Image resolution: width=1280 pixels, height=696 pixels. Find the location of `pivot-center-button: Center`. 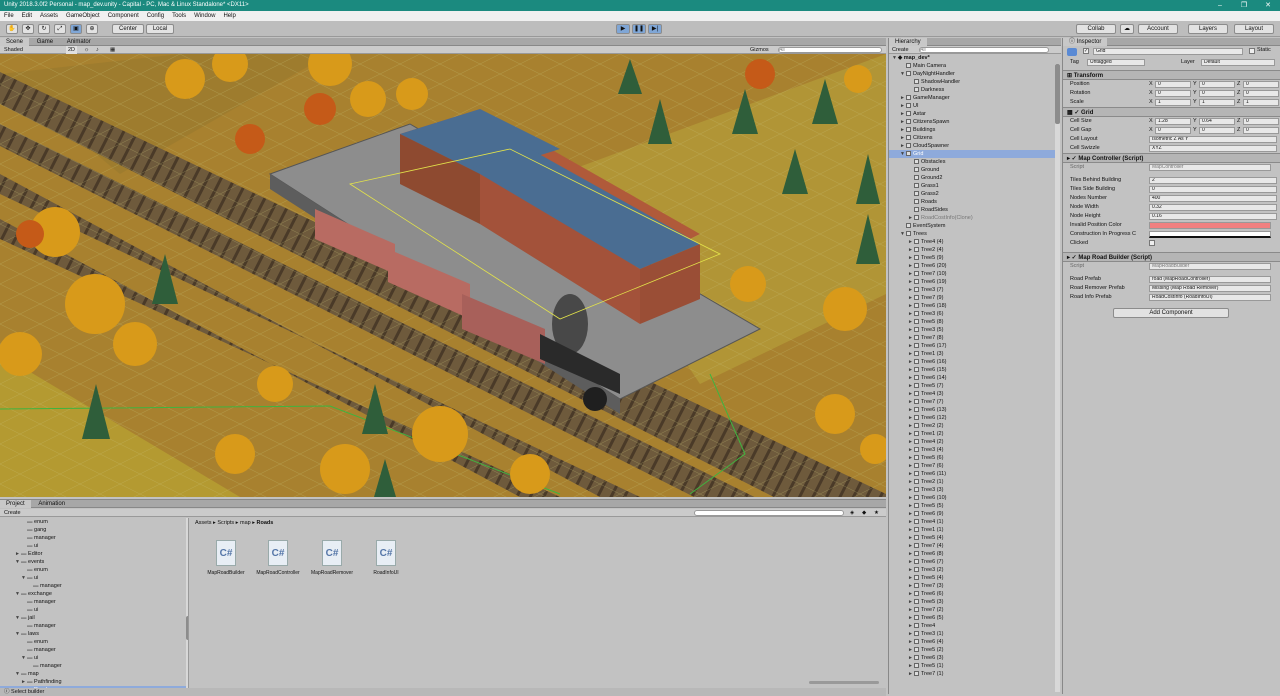

pivot-center-button: Center is located at coordinates (128, 29).